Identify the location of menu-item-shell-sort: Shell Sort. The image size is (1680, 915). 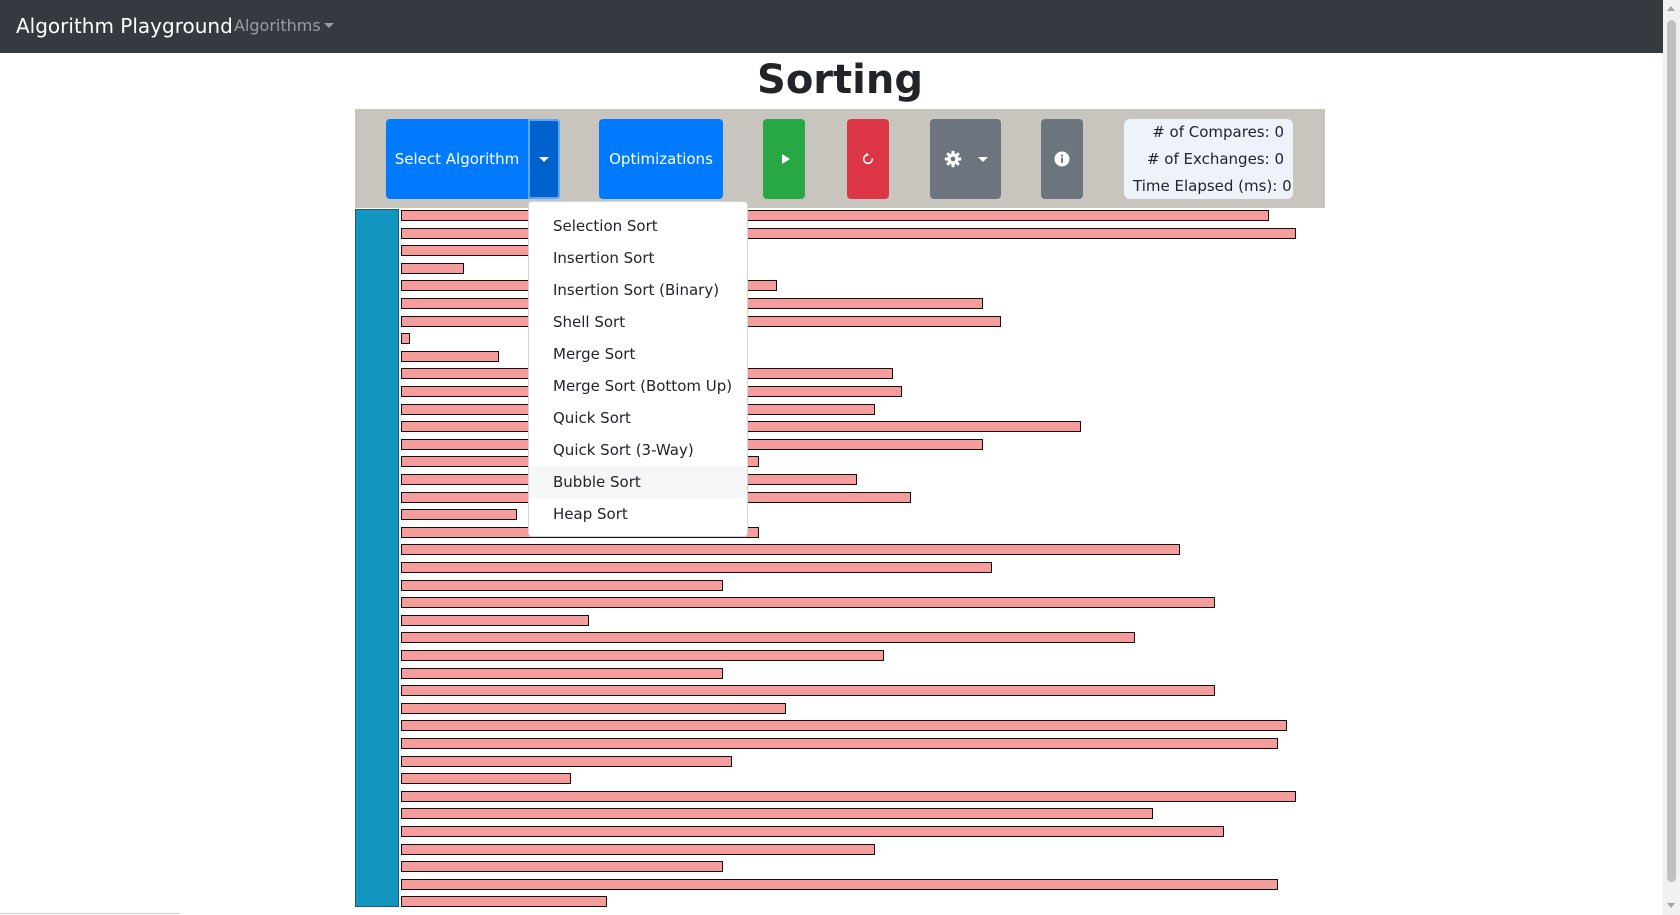
(638, 322).